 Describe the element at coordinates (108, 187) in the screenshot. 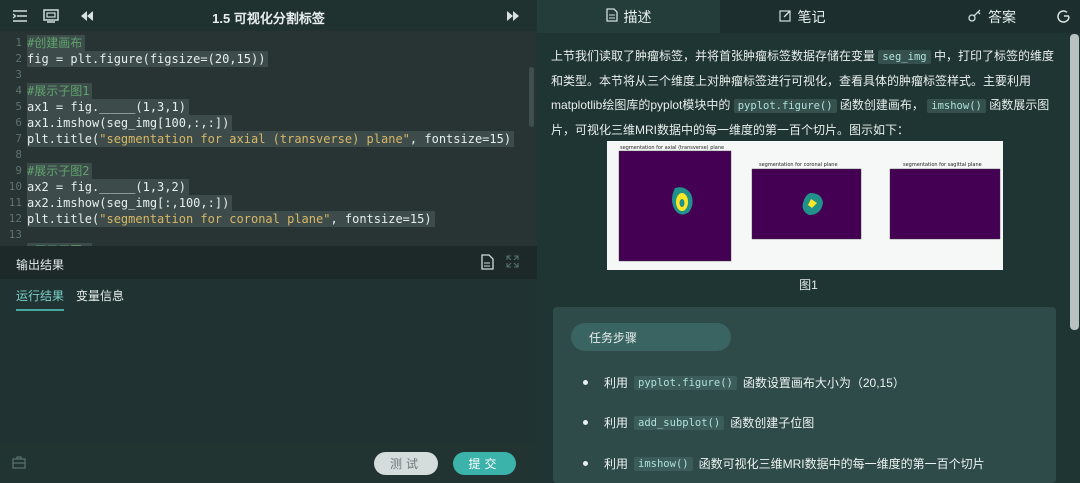

I see `code-text: ax2 = fig._____(1,3,2)` at that location.